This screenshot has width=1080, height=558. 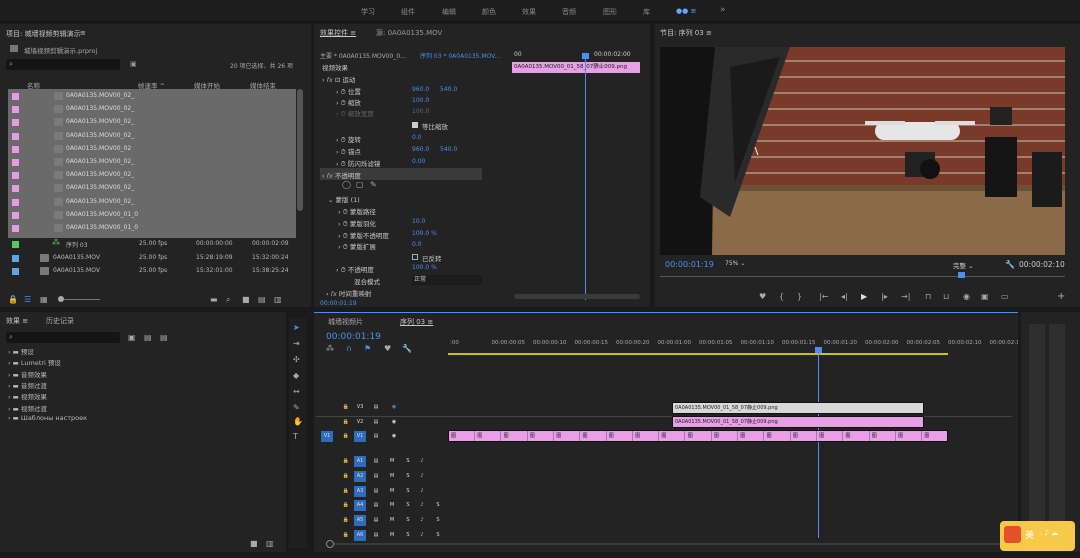 I want to click on zoom-slider-handle, so click(x=61, y=299).